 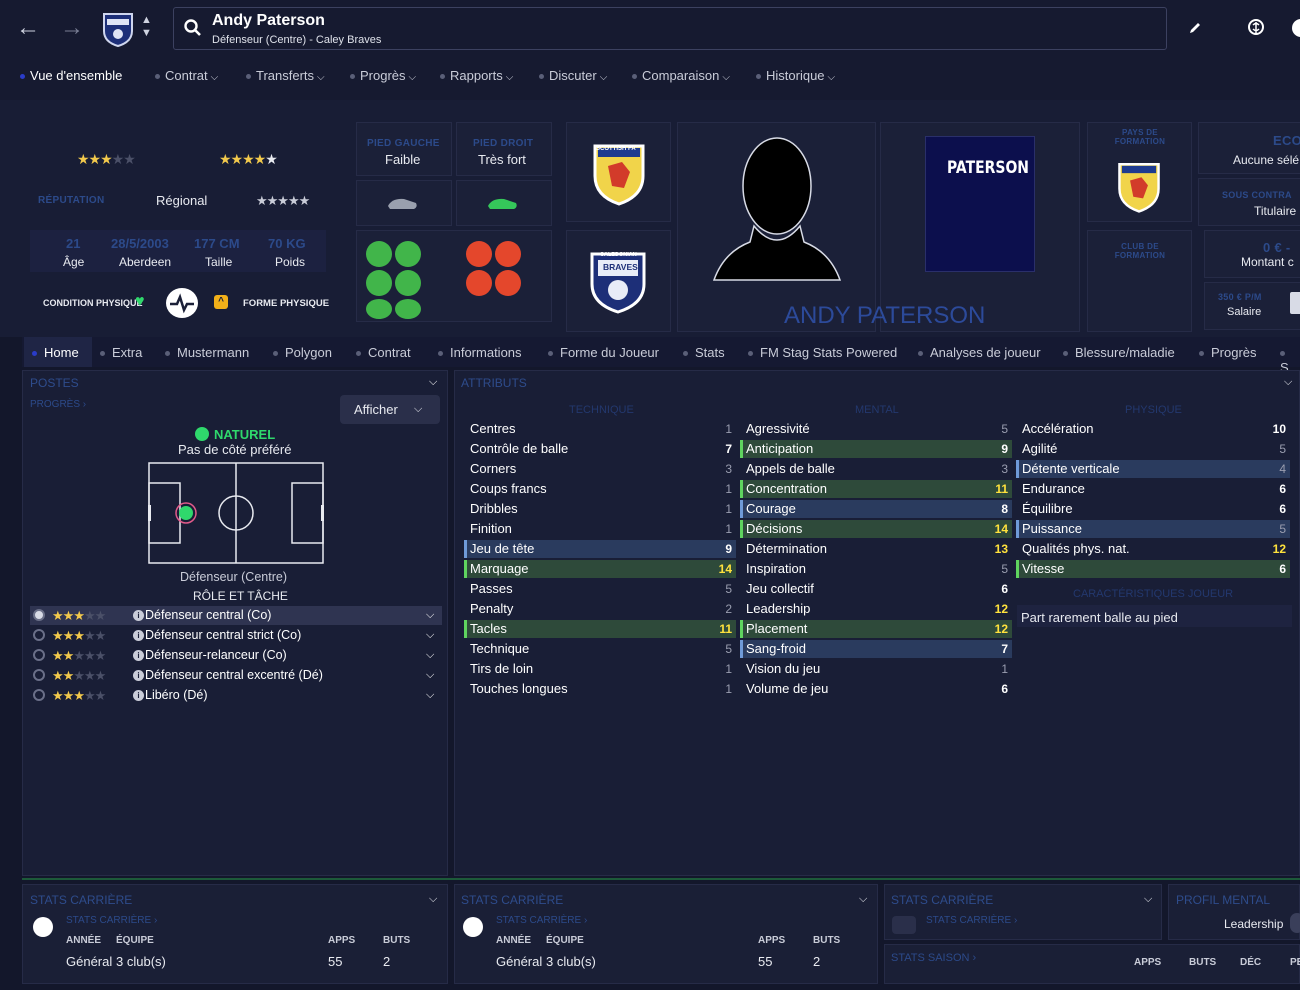 What do you see at coordinates (1153, 429) in the screenshot?
I see `attribute-row: Accélération 10` at bounding box center [1153, 429].